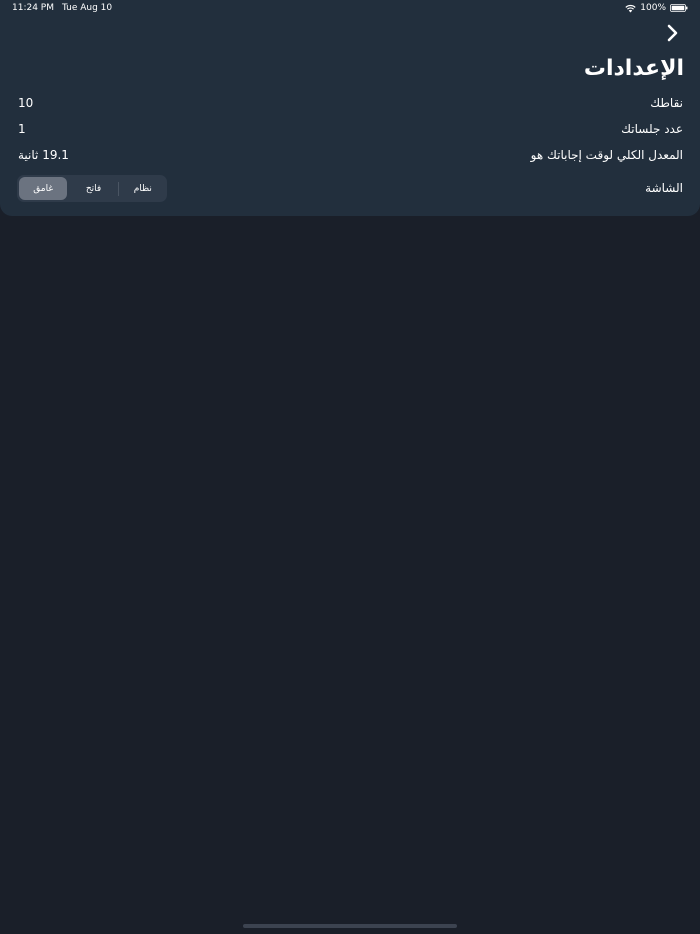 This screenshot has height=934, width=700. What do you see at coordinates (652, 129) in the screenshot?
I see `sessions-label: عدد جلساتك` at bounding box center [652, 129].